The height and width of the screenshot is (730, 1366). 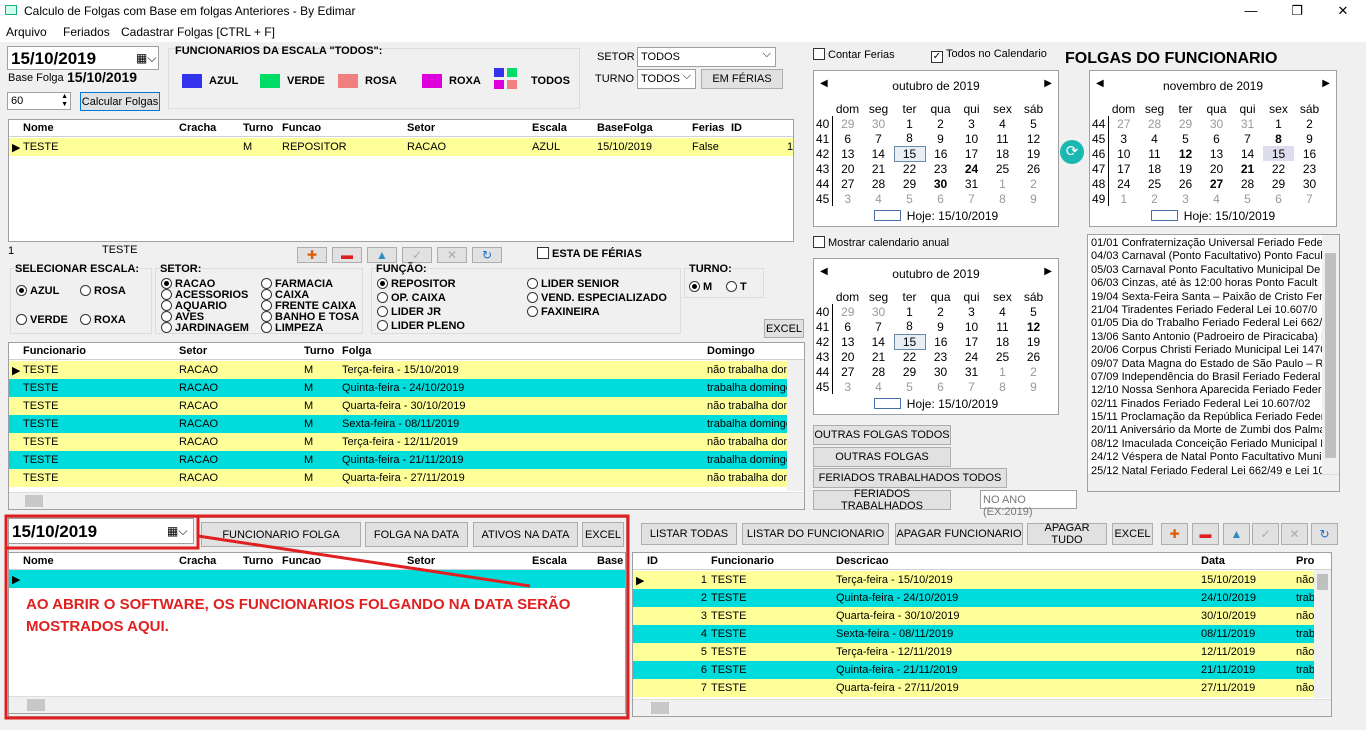 What do you see at coordinates (1185, 168) in the screenshot?
I see `calendar-day: 19` at bounding box center [1185, 168].